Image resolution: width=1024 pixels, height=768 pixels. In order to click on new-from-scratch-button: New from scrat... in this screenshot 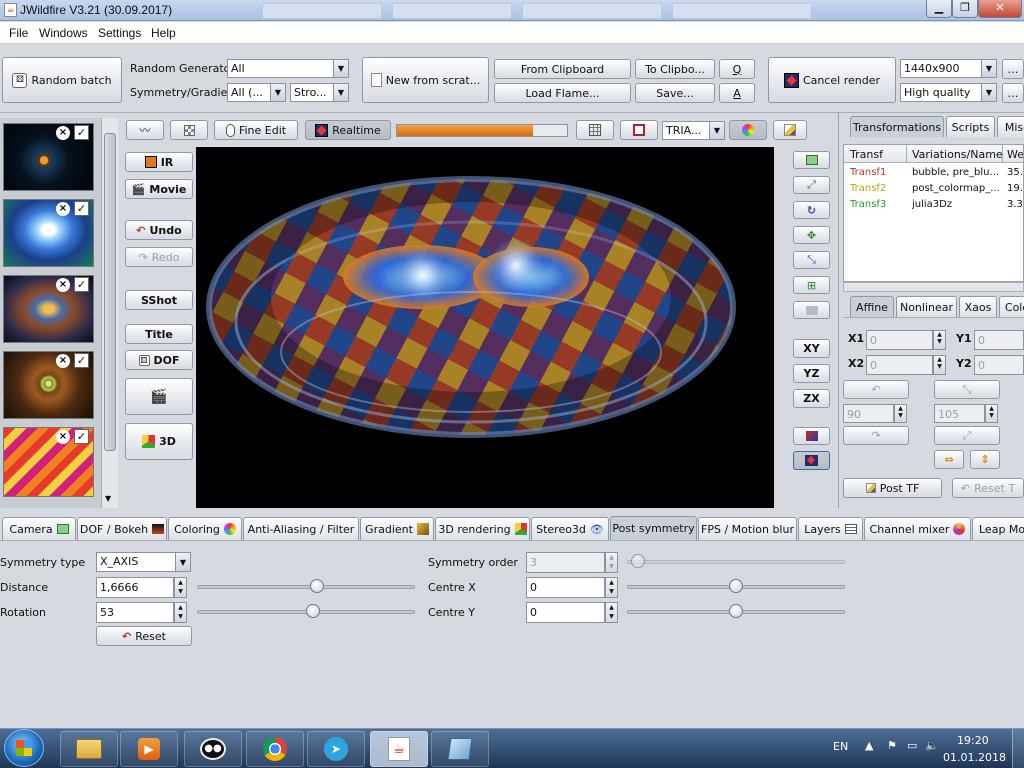, I will do `click(425, 80)`.